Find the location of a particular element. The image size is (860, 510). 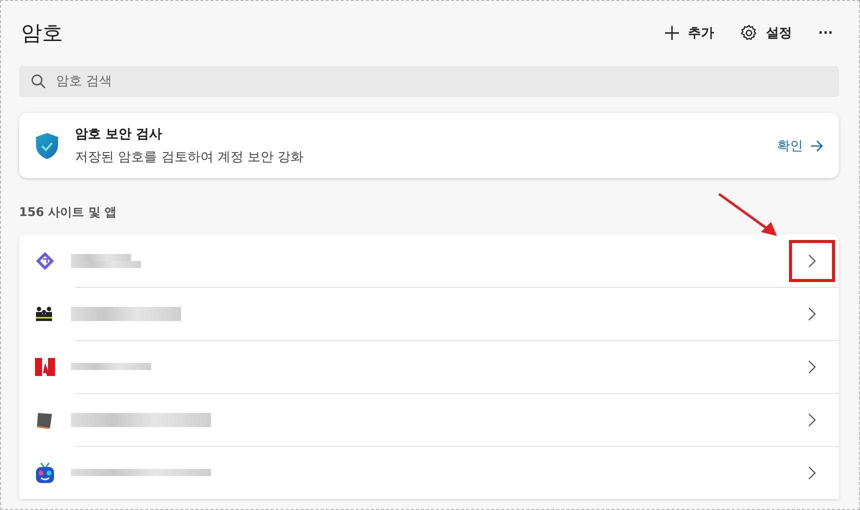

settings-button: 설정 is located at coordinates (766, 33).